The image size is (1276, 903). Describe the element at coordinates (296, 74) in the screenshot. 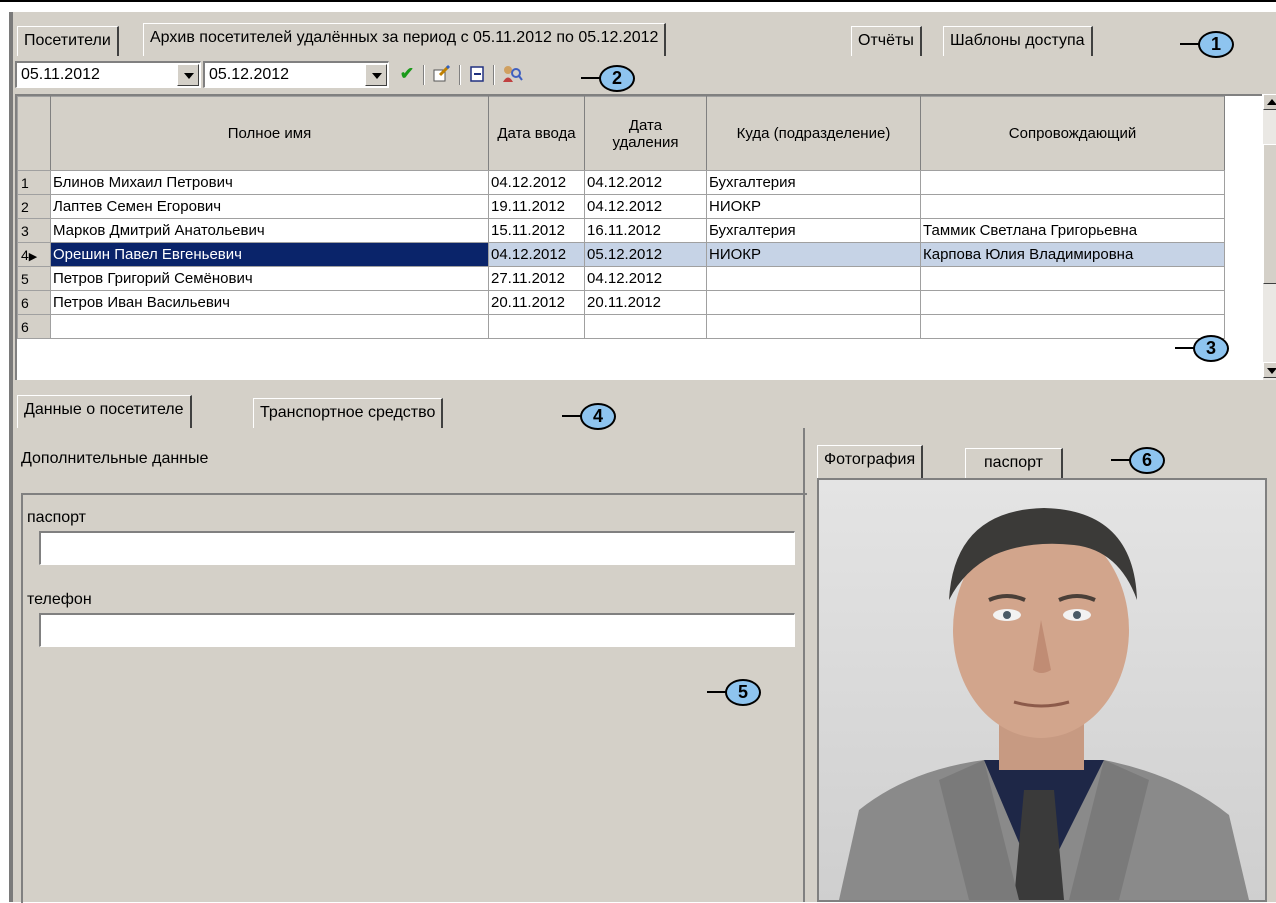

I see `date-to-combo: 05.12.2012` at that location.